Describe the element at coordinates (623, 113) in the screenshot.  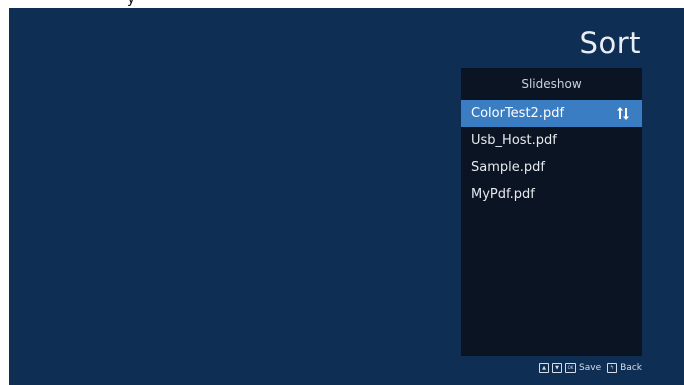
I see `sort-up-down-icon` at that location.